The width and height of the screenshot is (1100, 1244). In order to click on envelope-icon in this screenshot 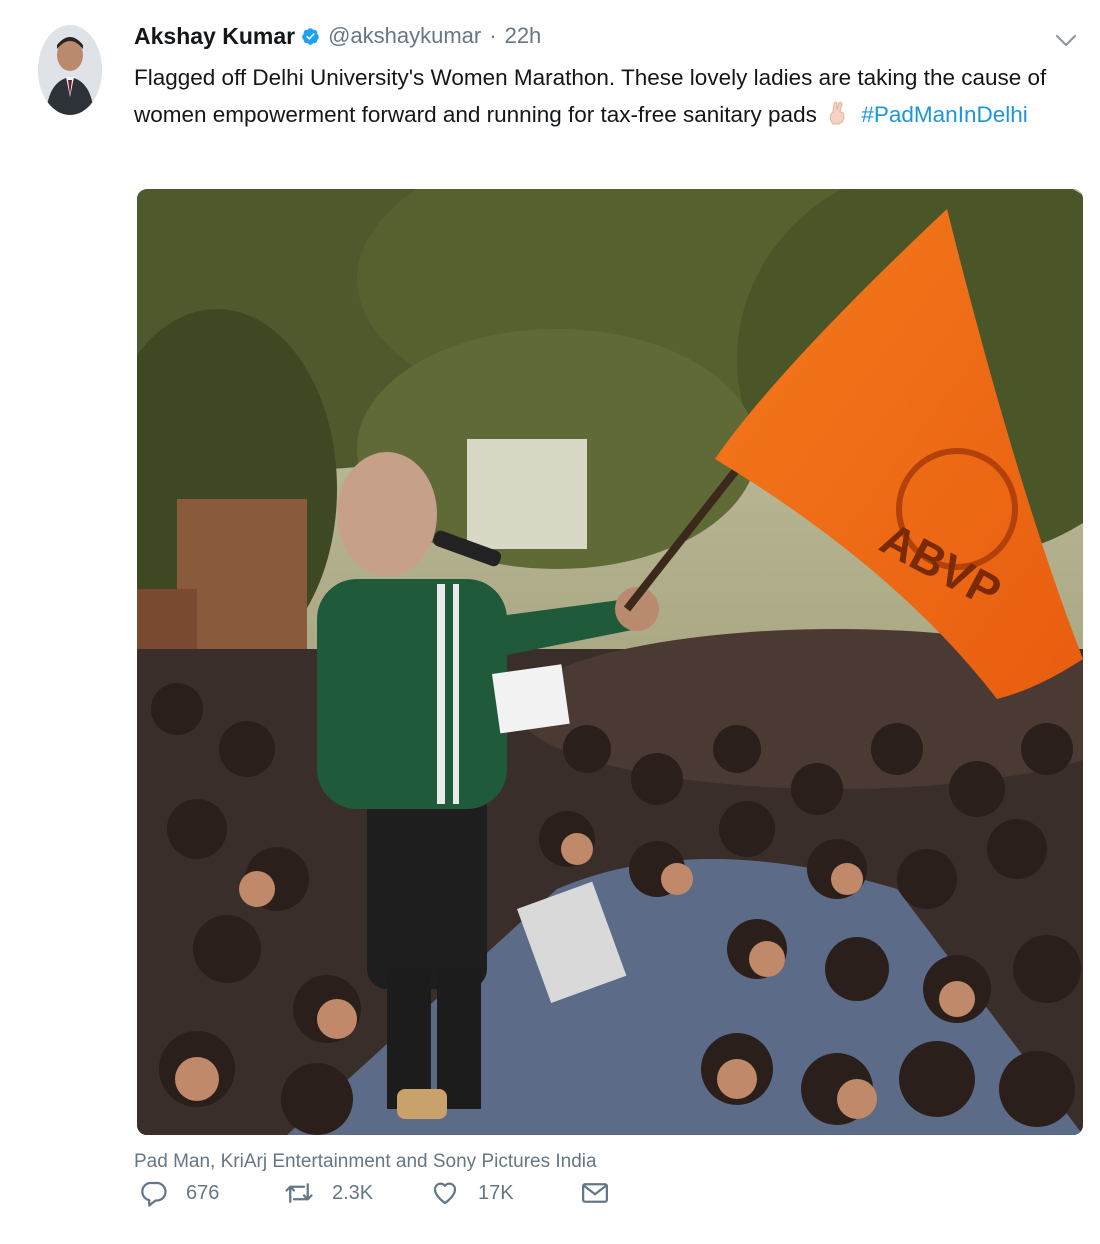, I will do `click(595, 1193)`.